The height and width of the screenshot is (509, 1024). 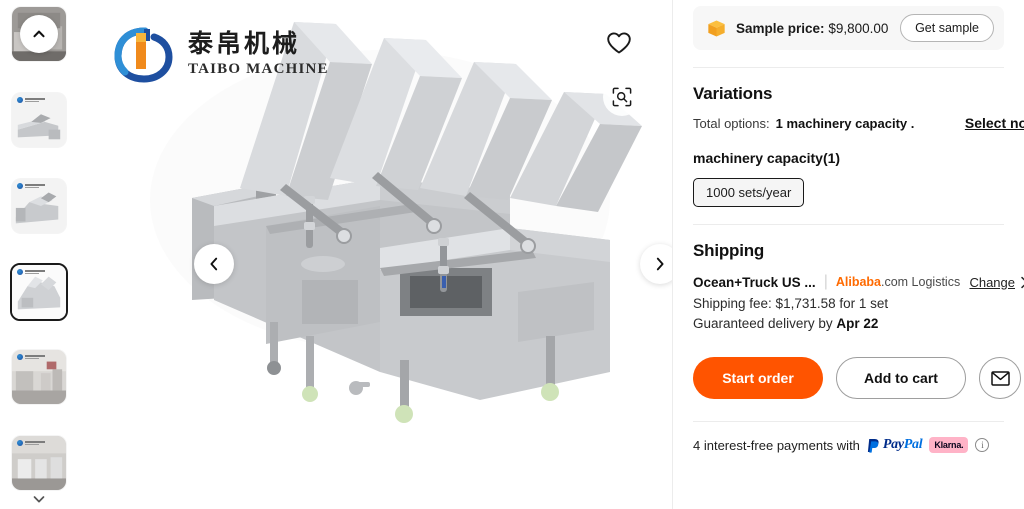 I want to click on sample-price-box: Sample price: $9,800.00 Get sample, so click(x=848, y=28).